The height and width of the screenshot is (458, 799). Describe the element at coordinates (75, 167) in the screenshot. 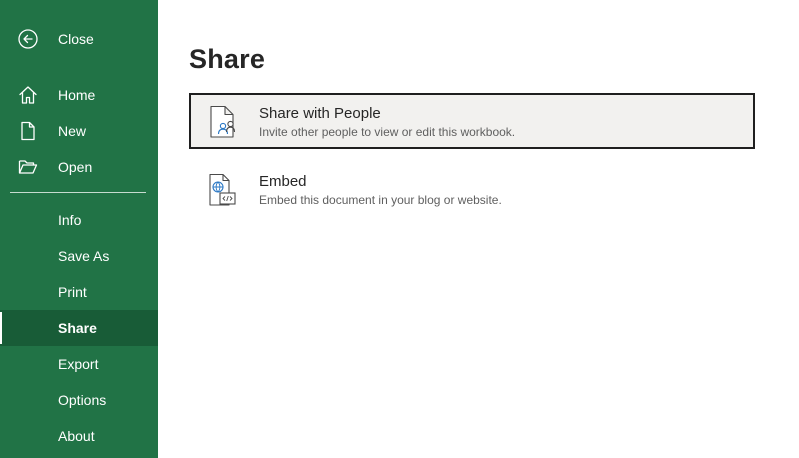

I see `sidebar-item-label: Open` at that location.